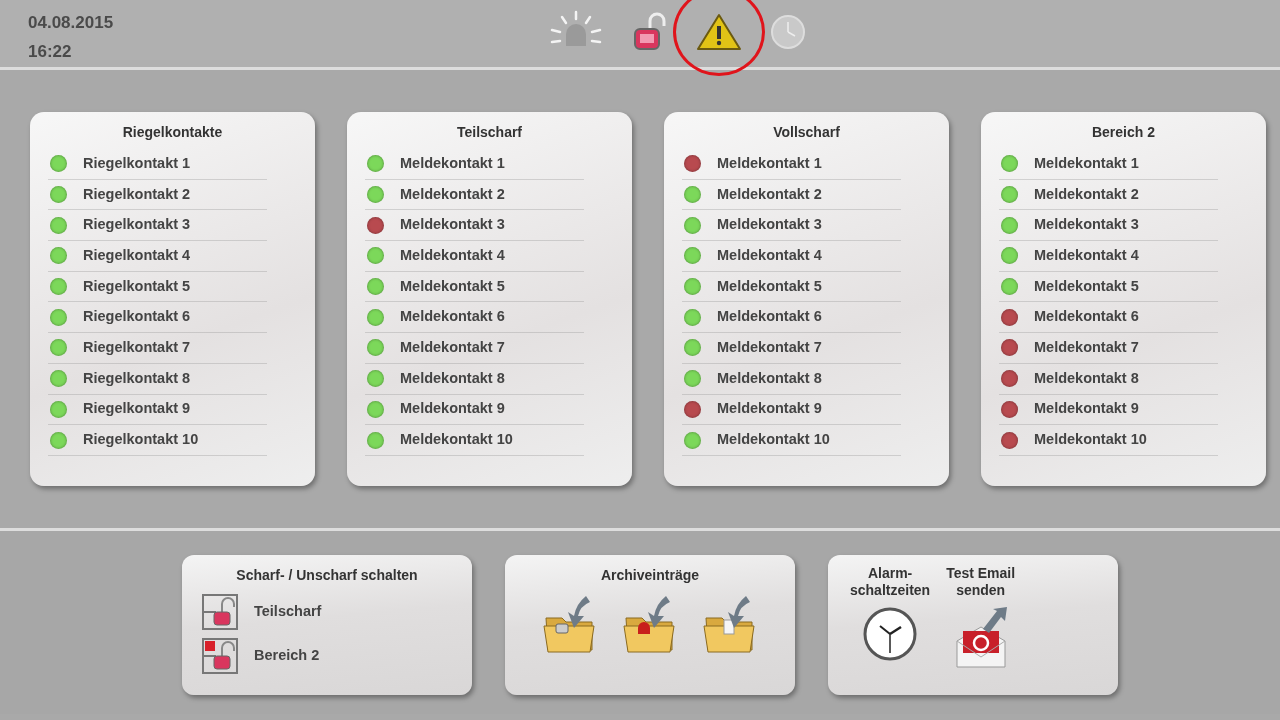  I want to click on date-text: 04.08.2015, so click(71, 23).